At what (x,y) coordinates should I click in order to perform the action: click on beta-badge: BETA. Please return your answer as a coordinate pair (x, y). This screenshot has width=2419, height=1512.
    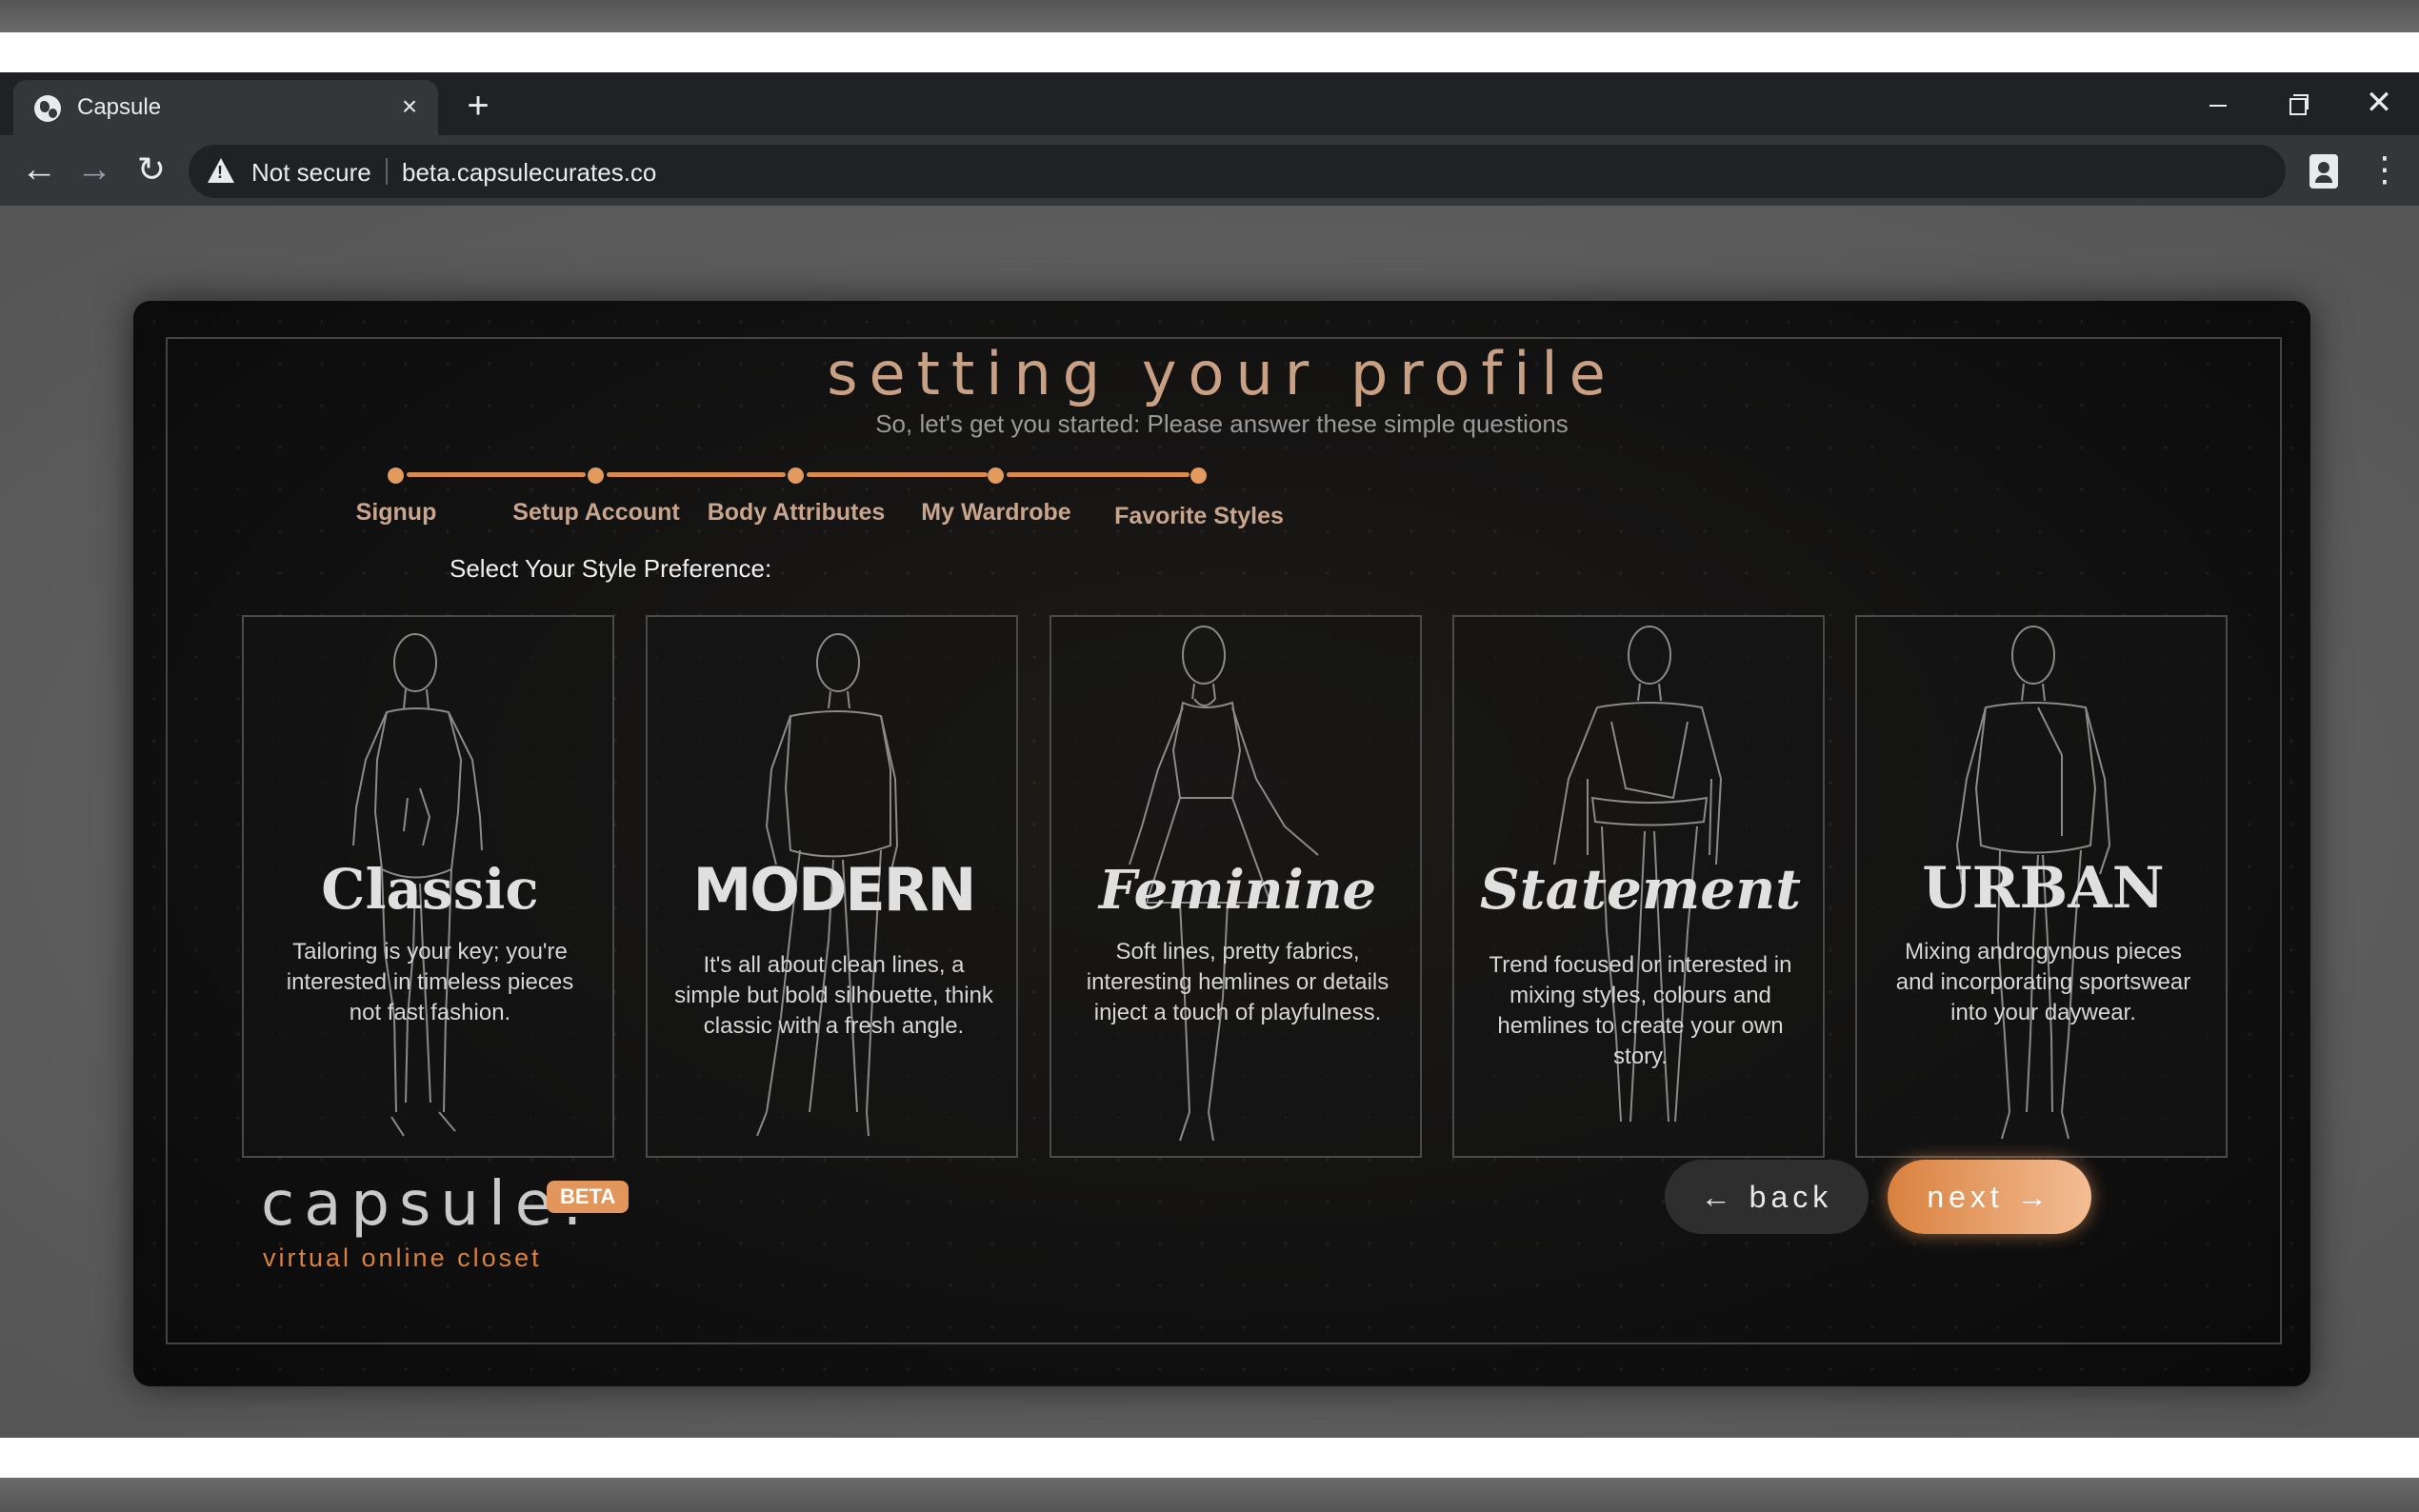
    Looking at the image, I should click on (588, 1197).